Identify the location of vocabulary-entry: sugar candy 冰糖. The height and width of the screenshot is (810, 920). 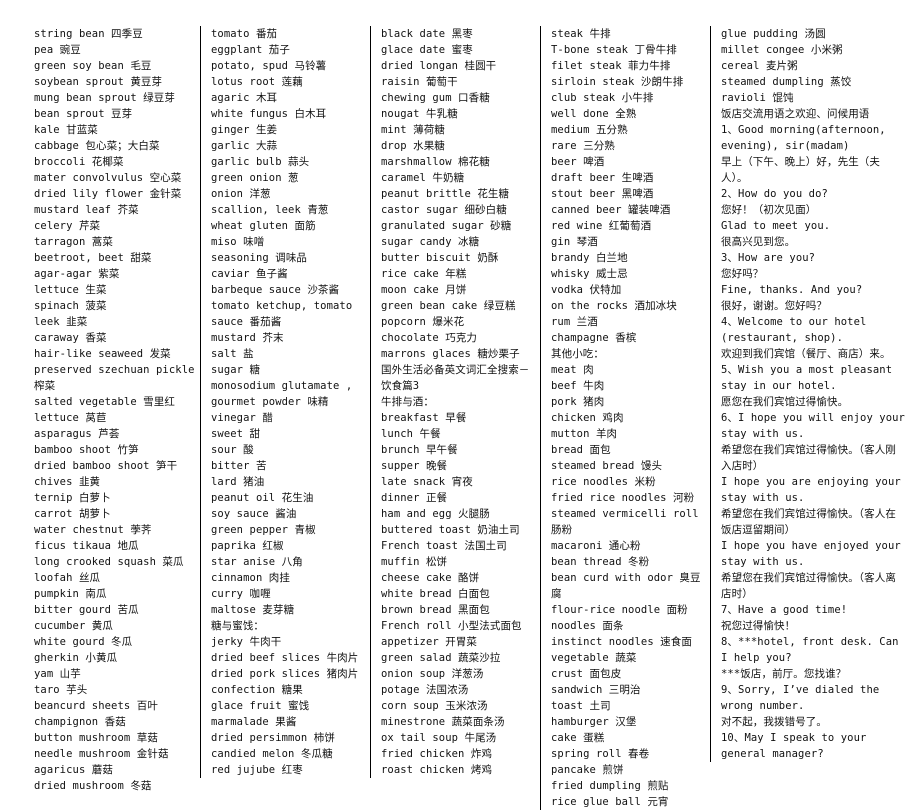
(430, 242).